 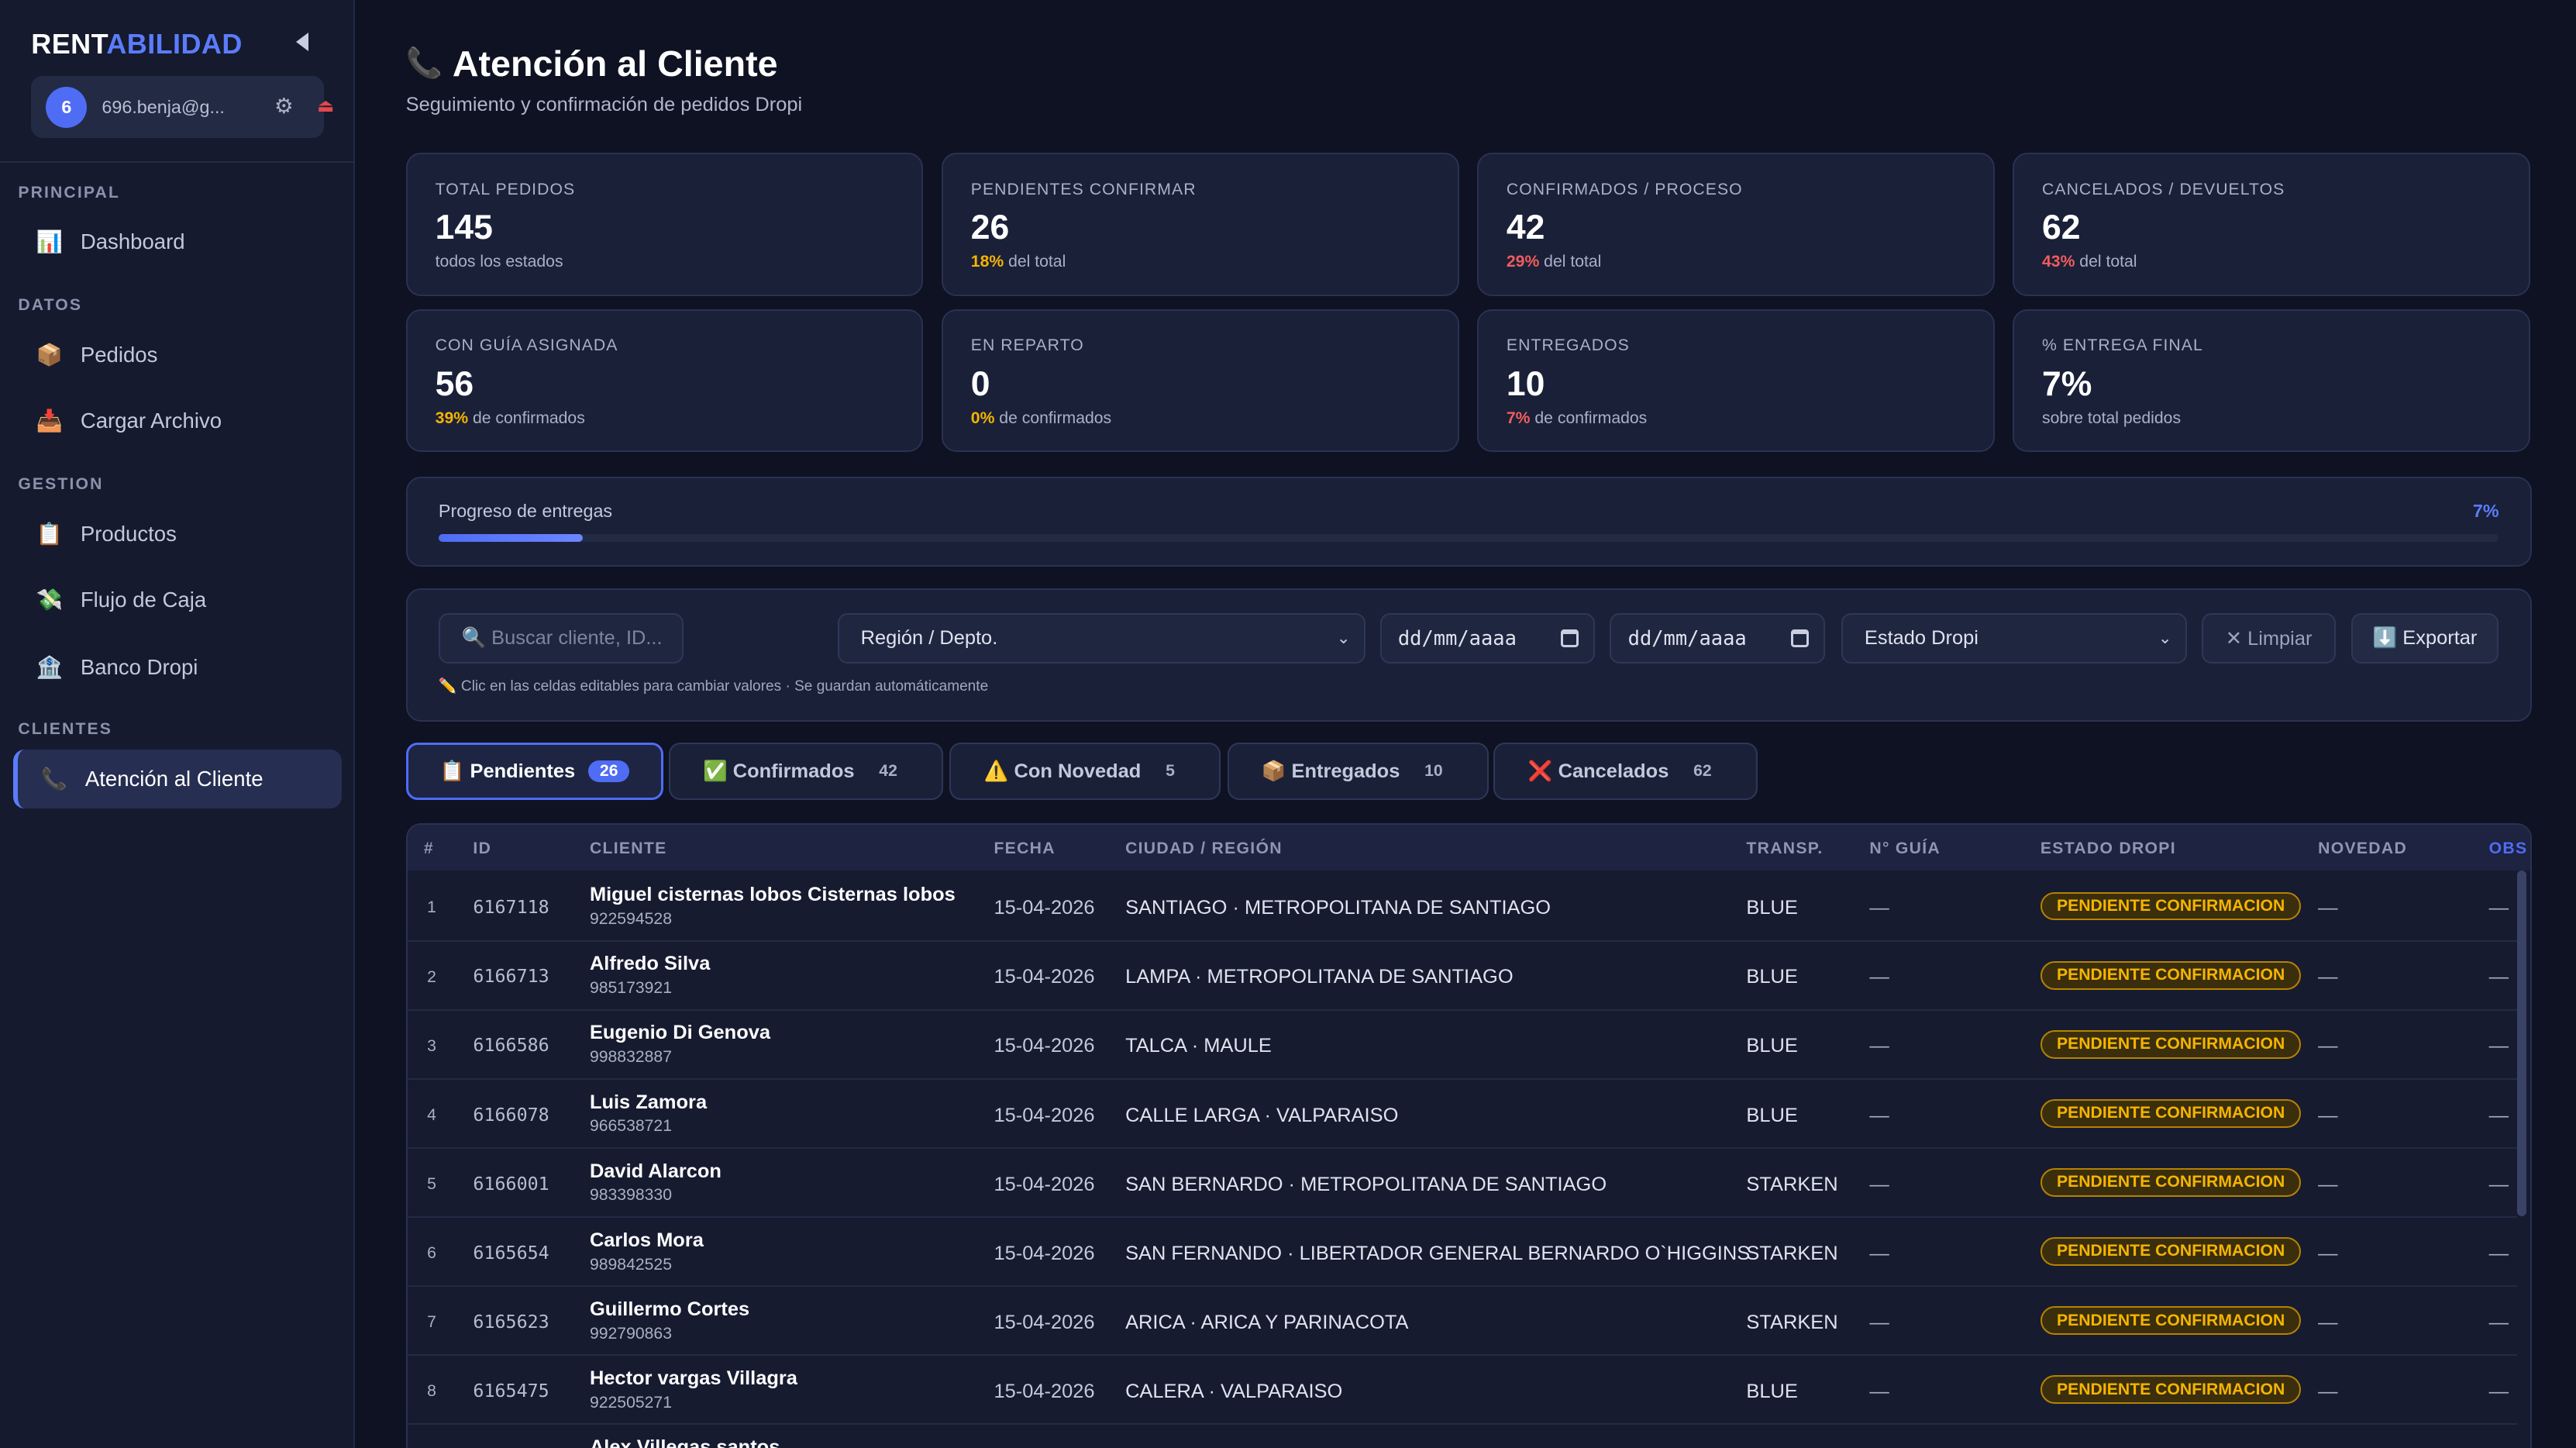 What do you see at coordinates (182, 107) in the screenshot?
I see `user-card: 6 696.benja@g... ⚙ ⏏` at bounding box center [182, 107].